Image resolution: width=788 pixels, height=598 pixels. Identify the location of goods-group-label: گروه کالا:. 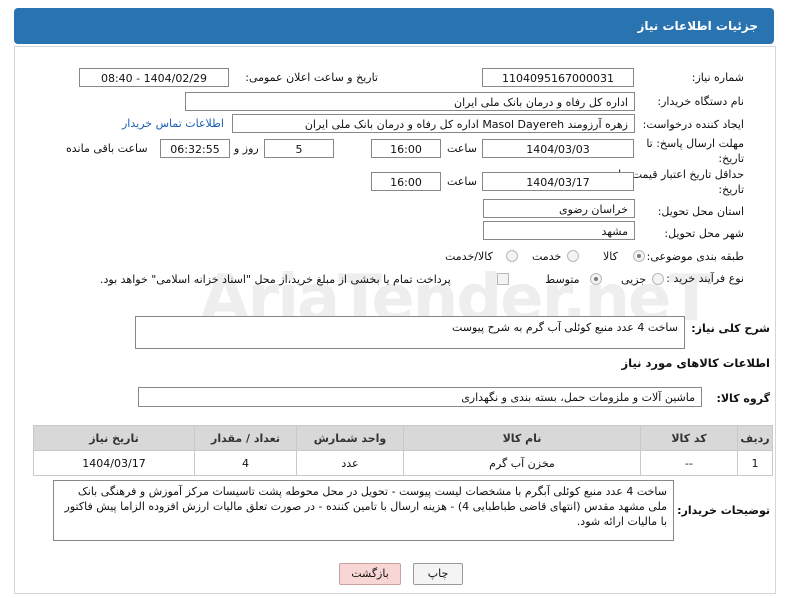
(743, 398).